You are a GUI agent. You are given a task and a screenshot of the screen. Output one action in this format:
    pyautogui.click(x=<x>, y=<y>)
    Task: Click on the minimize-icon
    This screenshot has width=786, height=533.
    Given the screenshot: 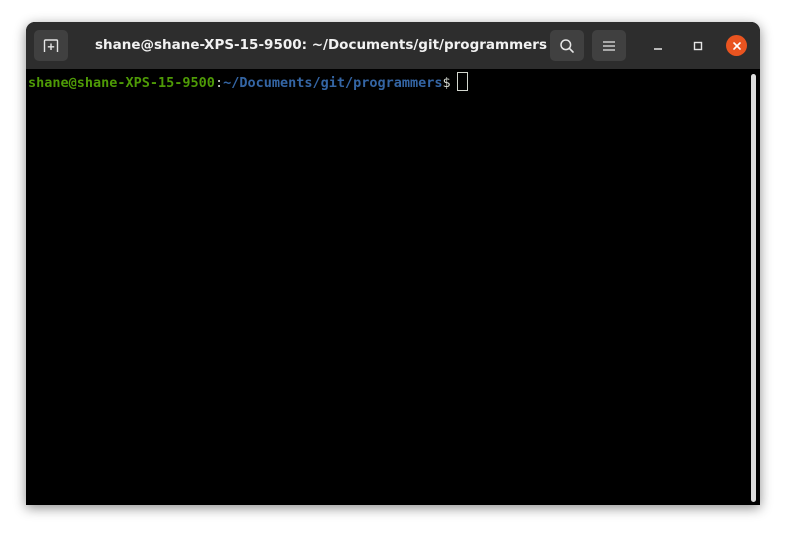 What is the action you would take?
    pyautogui.click(x=657, y=48)
    